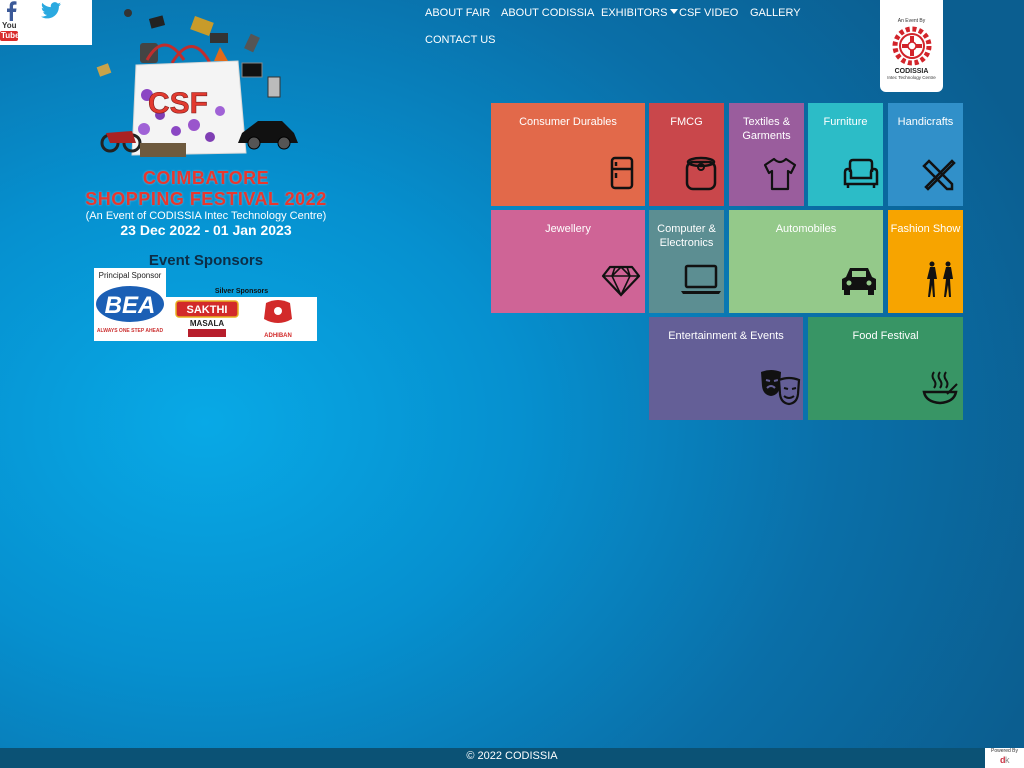 The width and height of the screenshot is (1024, 768). What do you see at coordinates (686, 122) in the screenshot?
I see `tile-label: FMCG` at bounding box center [686, 122].